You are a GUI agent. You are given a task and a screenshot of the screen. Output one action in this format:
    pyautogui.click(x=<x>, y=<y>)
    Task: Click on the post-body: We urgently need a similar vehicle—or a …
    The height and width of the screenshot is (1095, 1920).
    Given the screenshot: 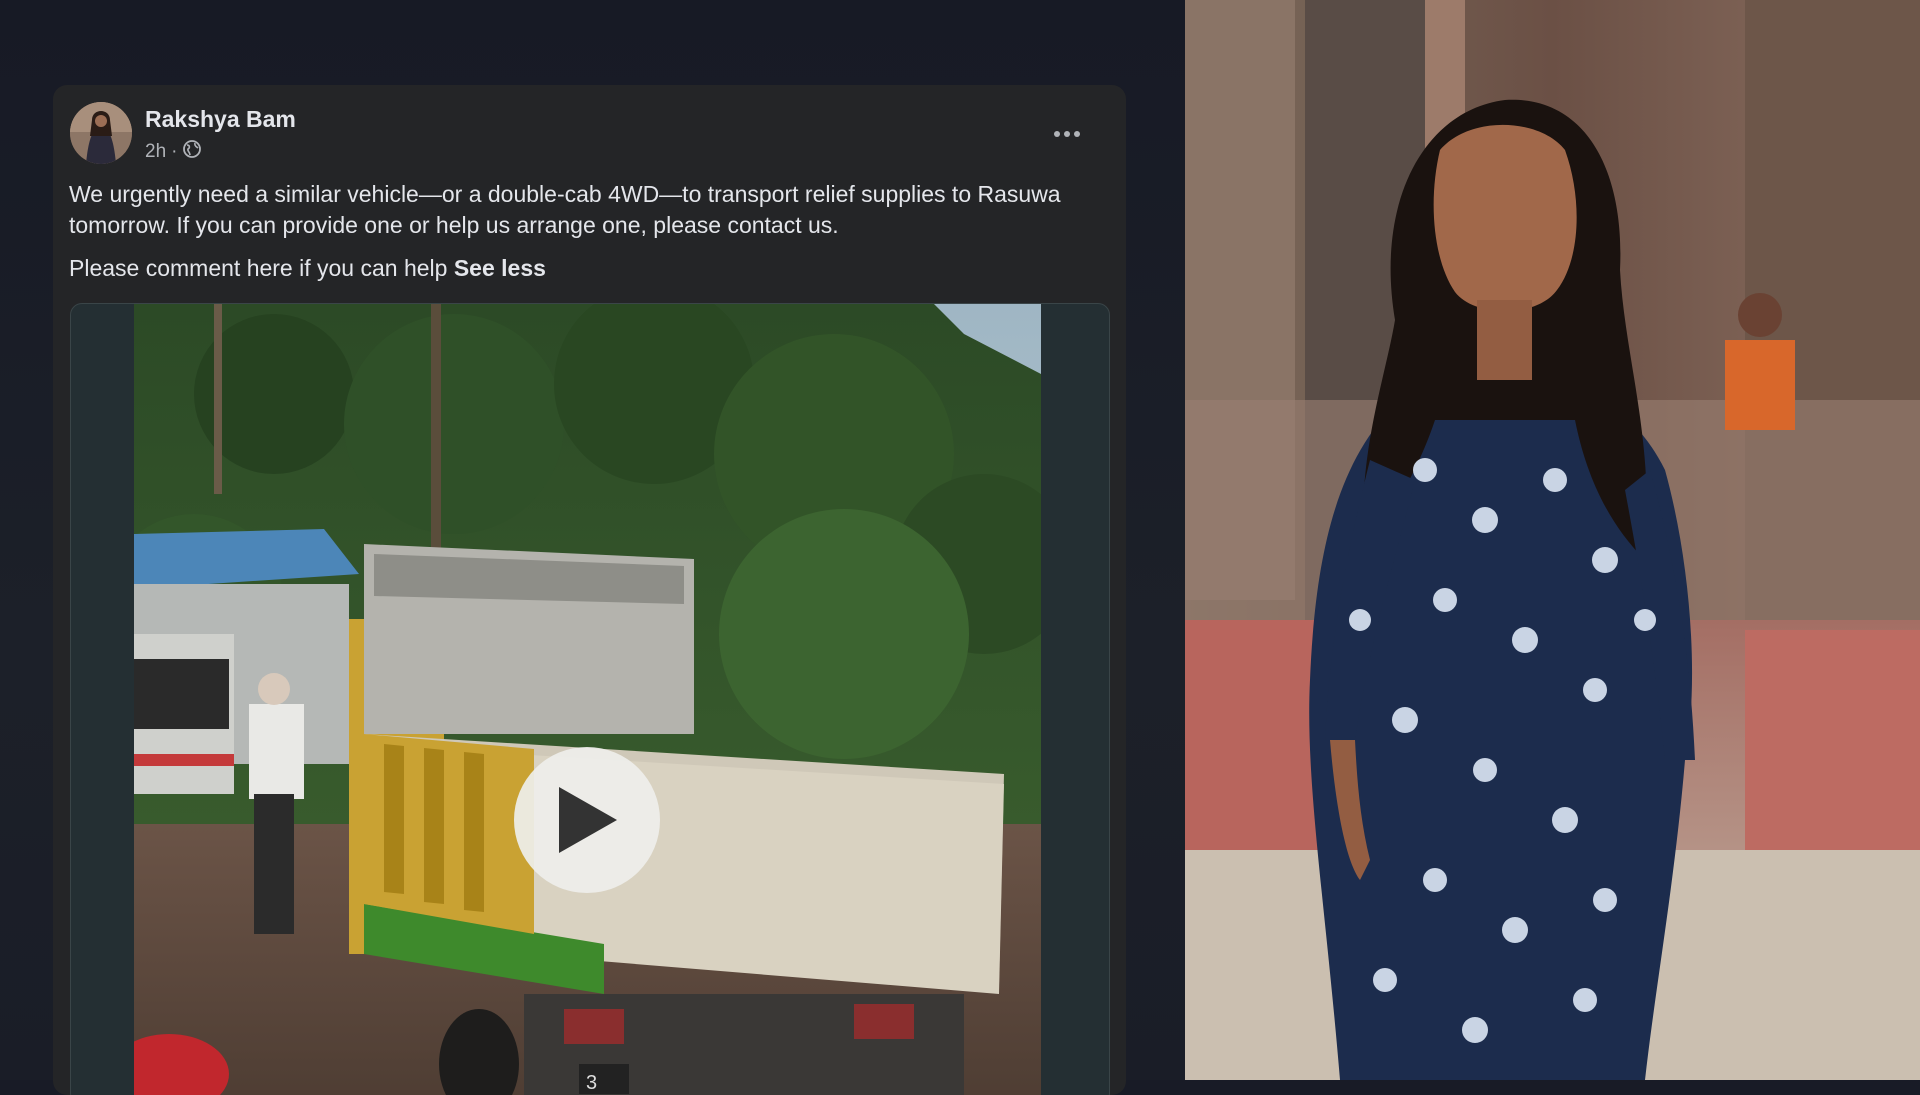 What is the action you would take?
    pyautogui.click(x=565, y=209)
    